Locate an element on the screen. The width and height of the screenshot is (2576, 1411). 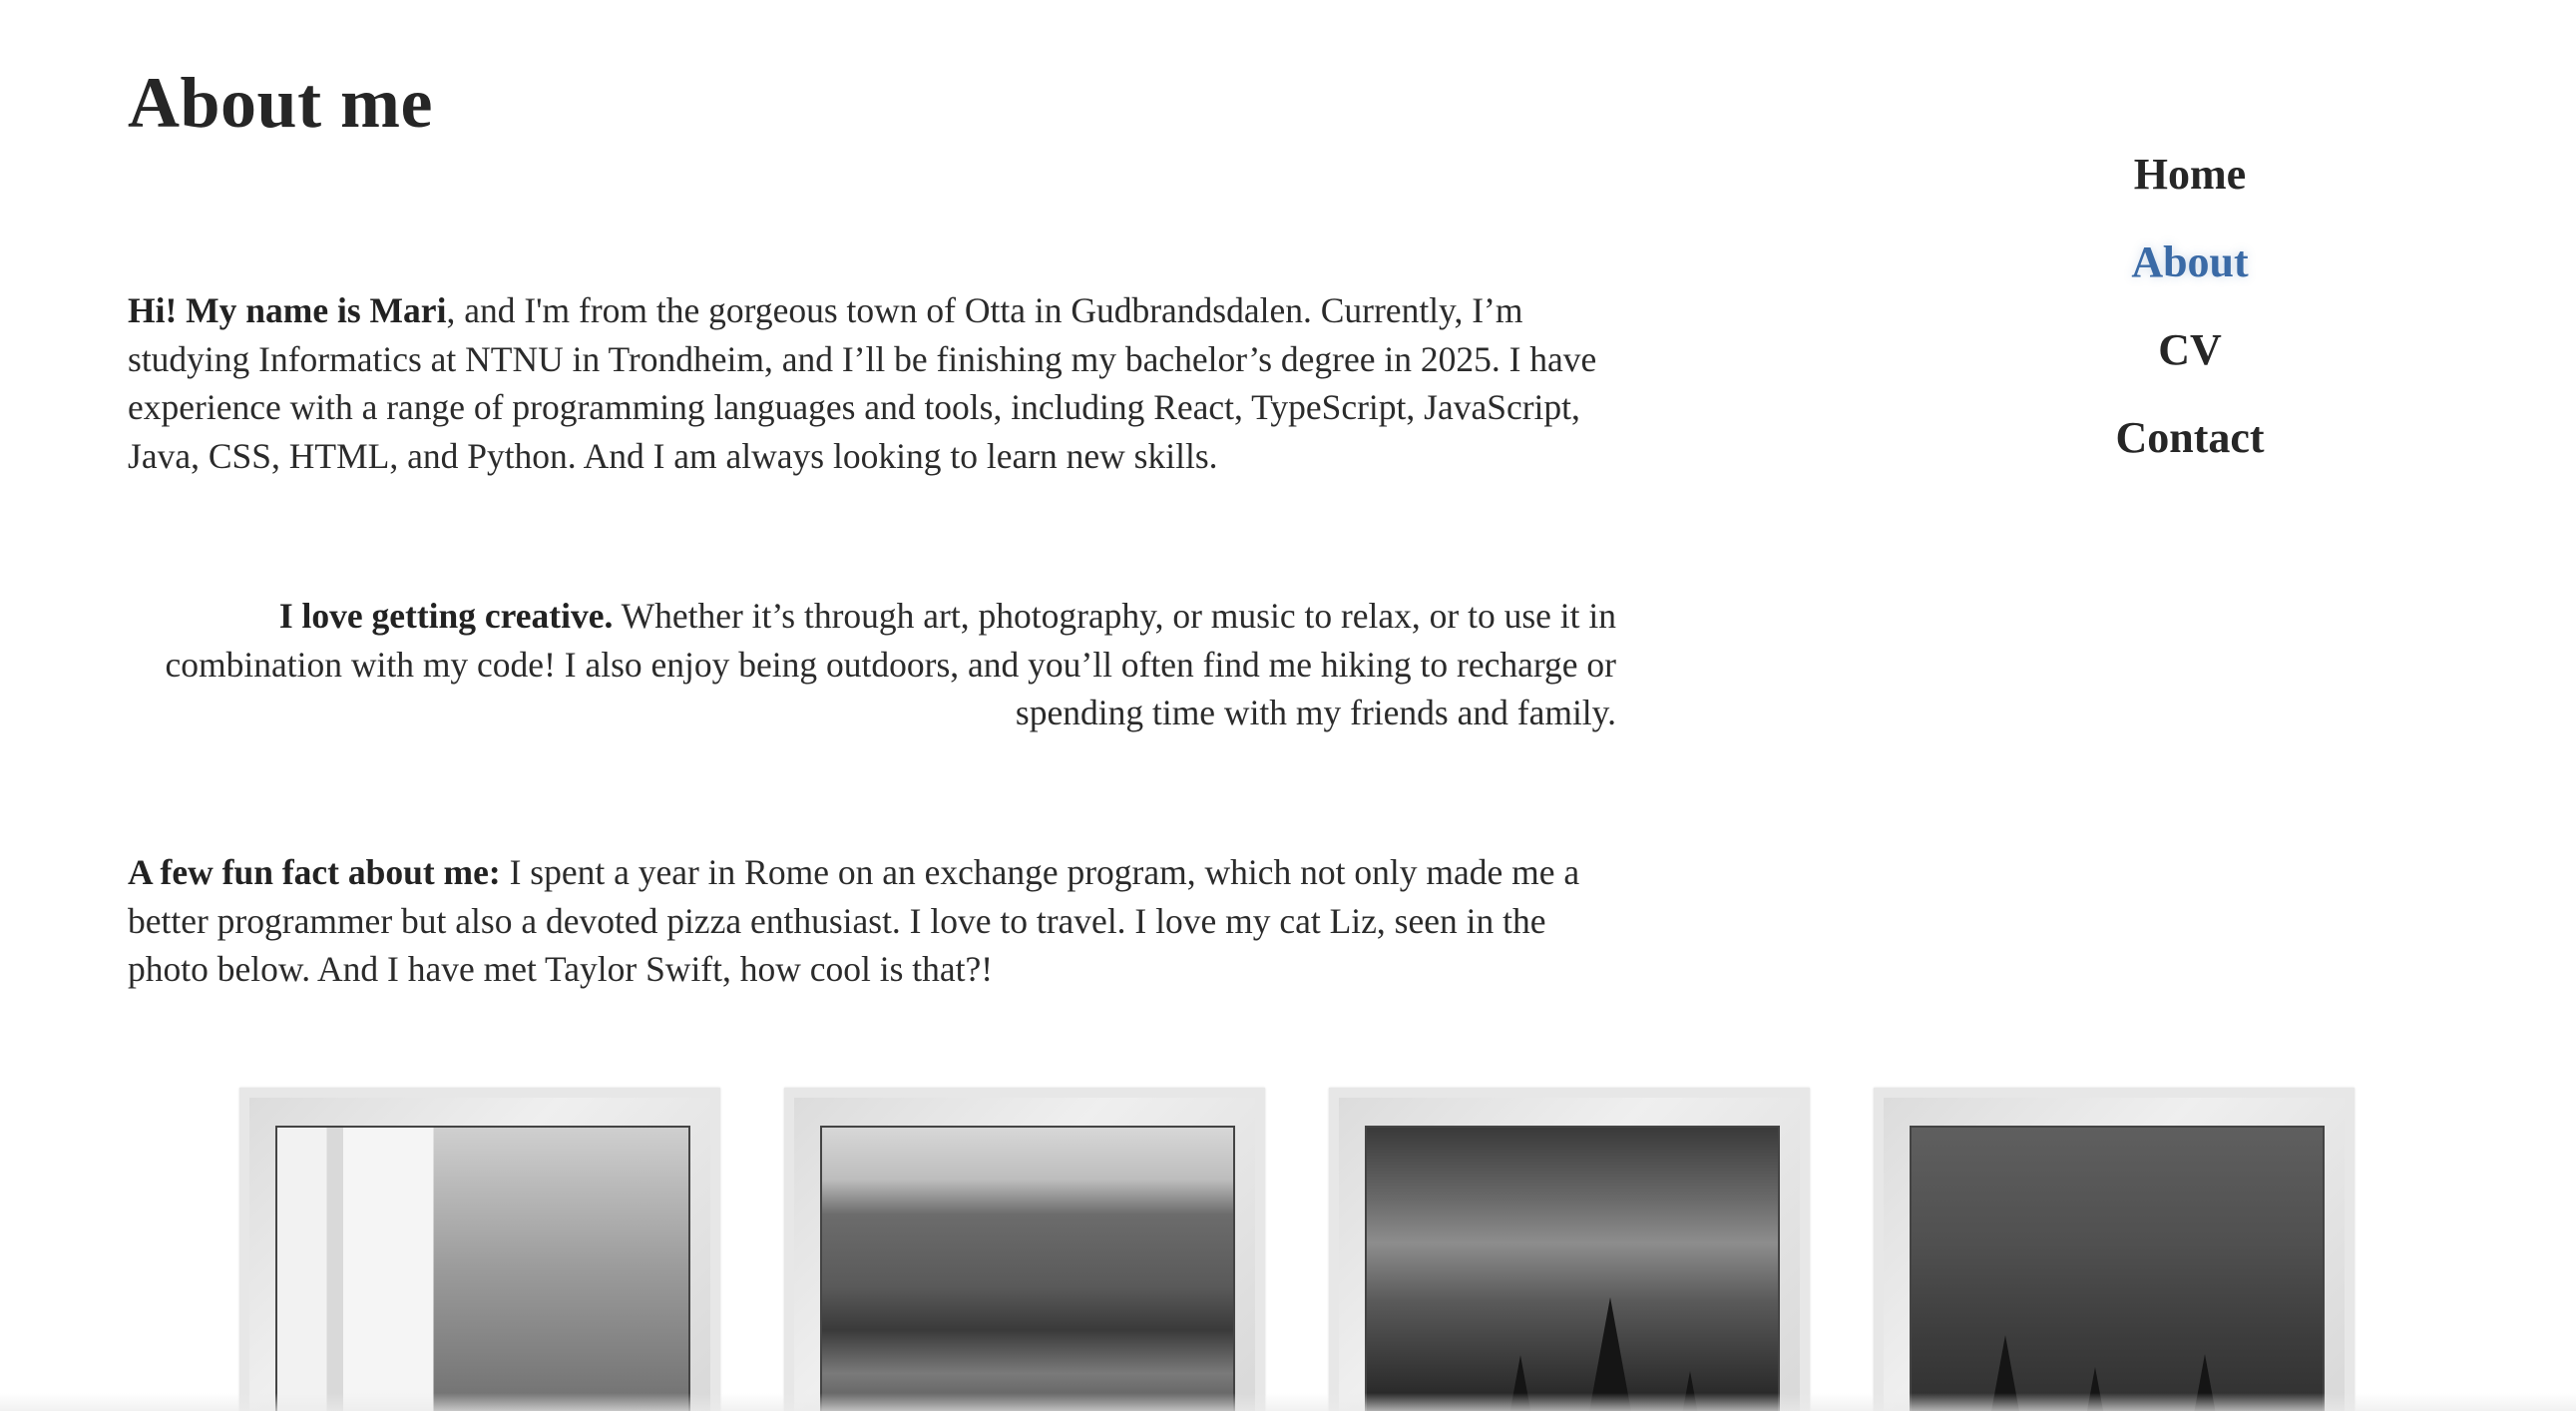
nav-home-link: Home is located at coordinates (2190, 175).